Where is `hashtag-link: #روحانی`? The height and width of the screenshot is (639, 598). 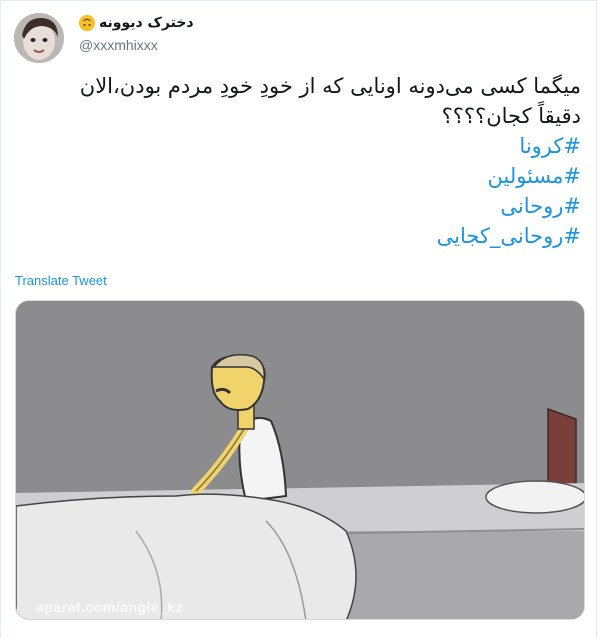
hashtag-link: #روحانی is located at coordinates (301, 206).